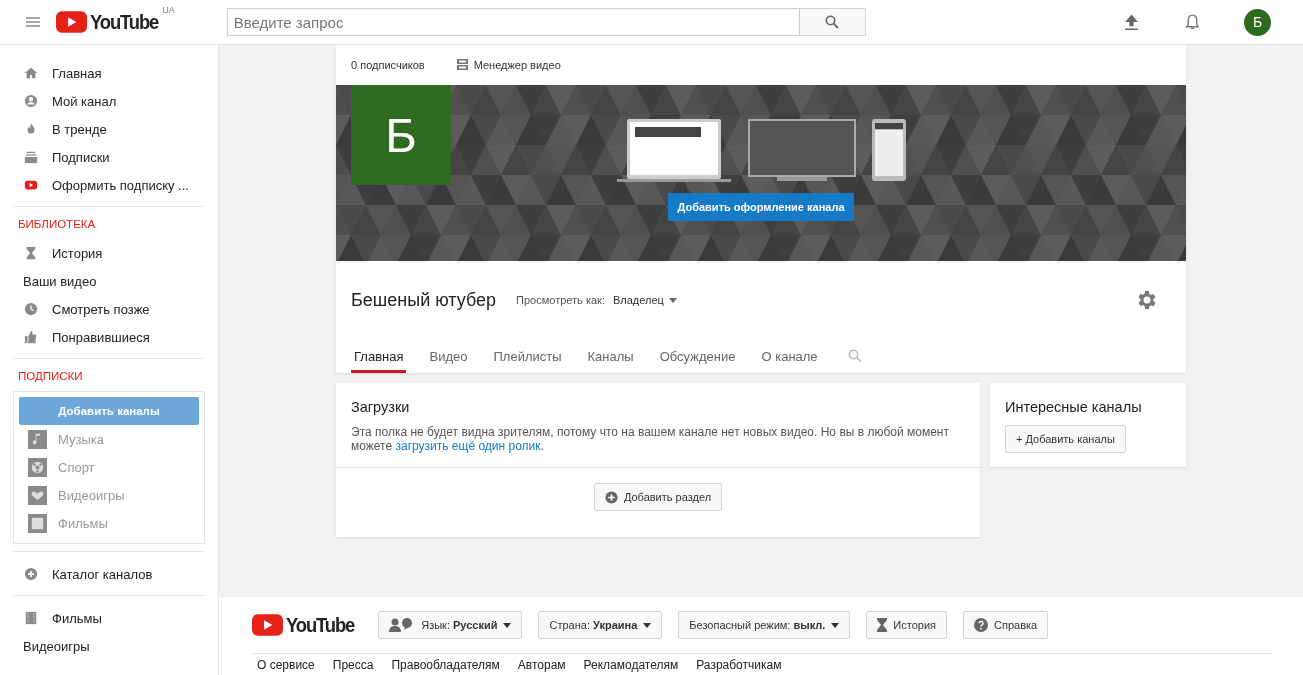  I want to click on sidebar-item: Мой канал, so click(84, 101).